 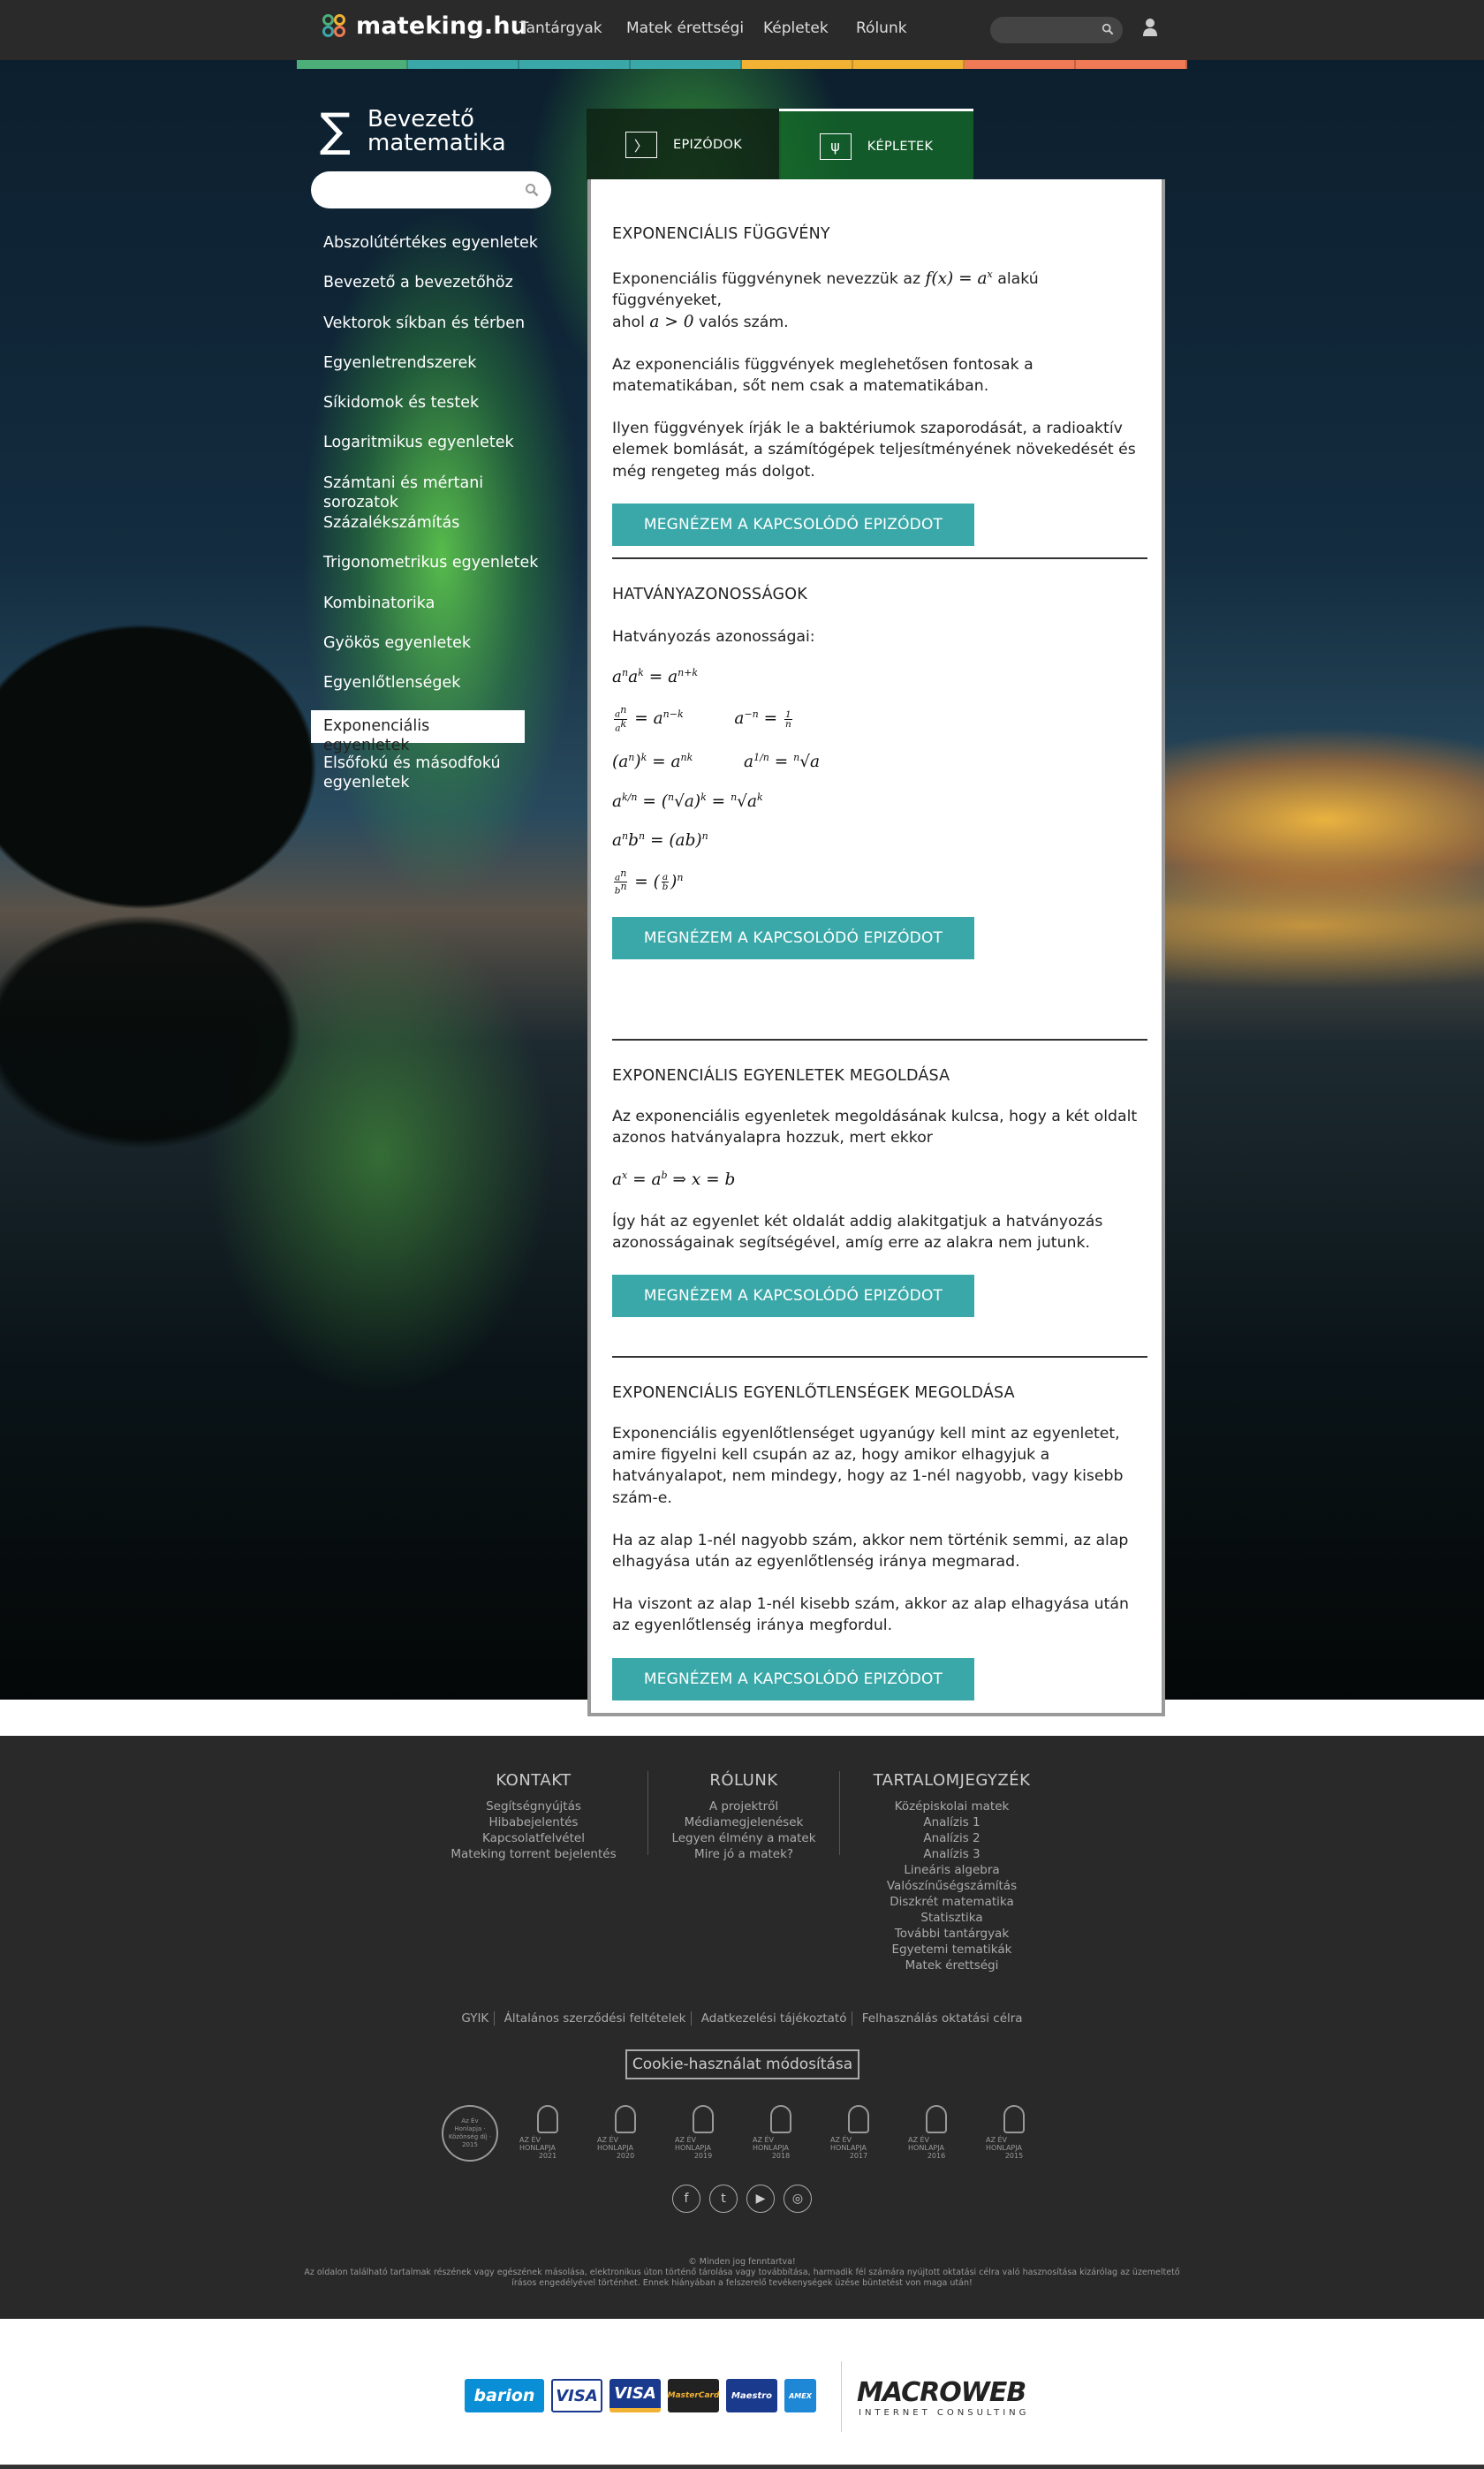 What do you see at coordinates (951, 1854) in the screenshot?
I see `footer-link: Analízis 3` at bounding box center [951, 1854].